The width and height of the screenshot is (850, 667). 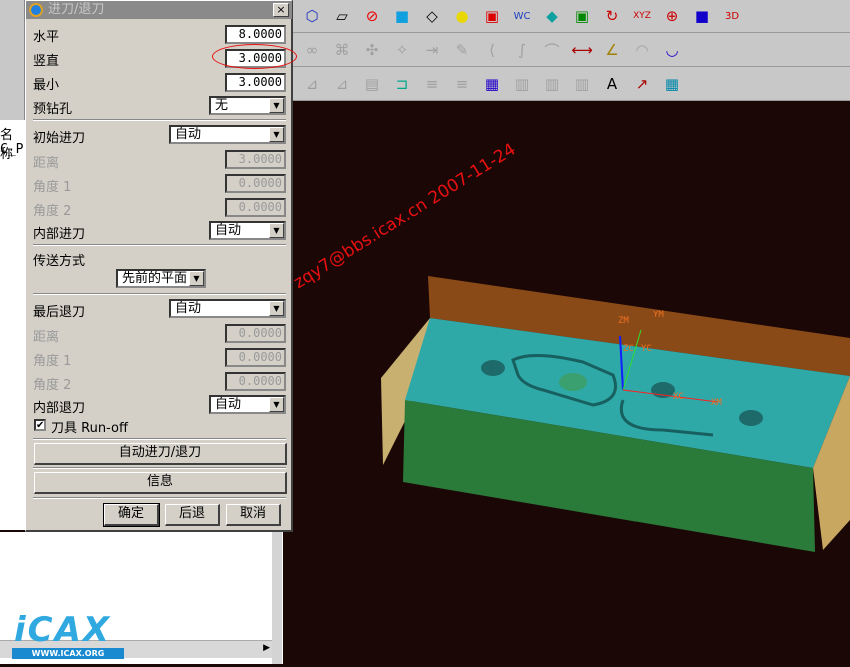 What do you see at coordinates (255, 381) in the screenshot?
I see `retract-angle2-input: 0.0000` at bounding box center [255, 381].